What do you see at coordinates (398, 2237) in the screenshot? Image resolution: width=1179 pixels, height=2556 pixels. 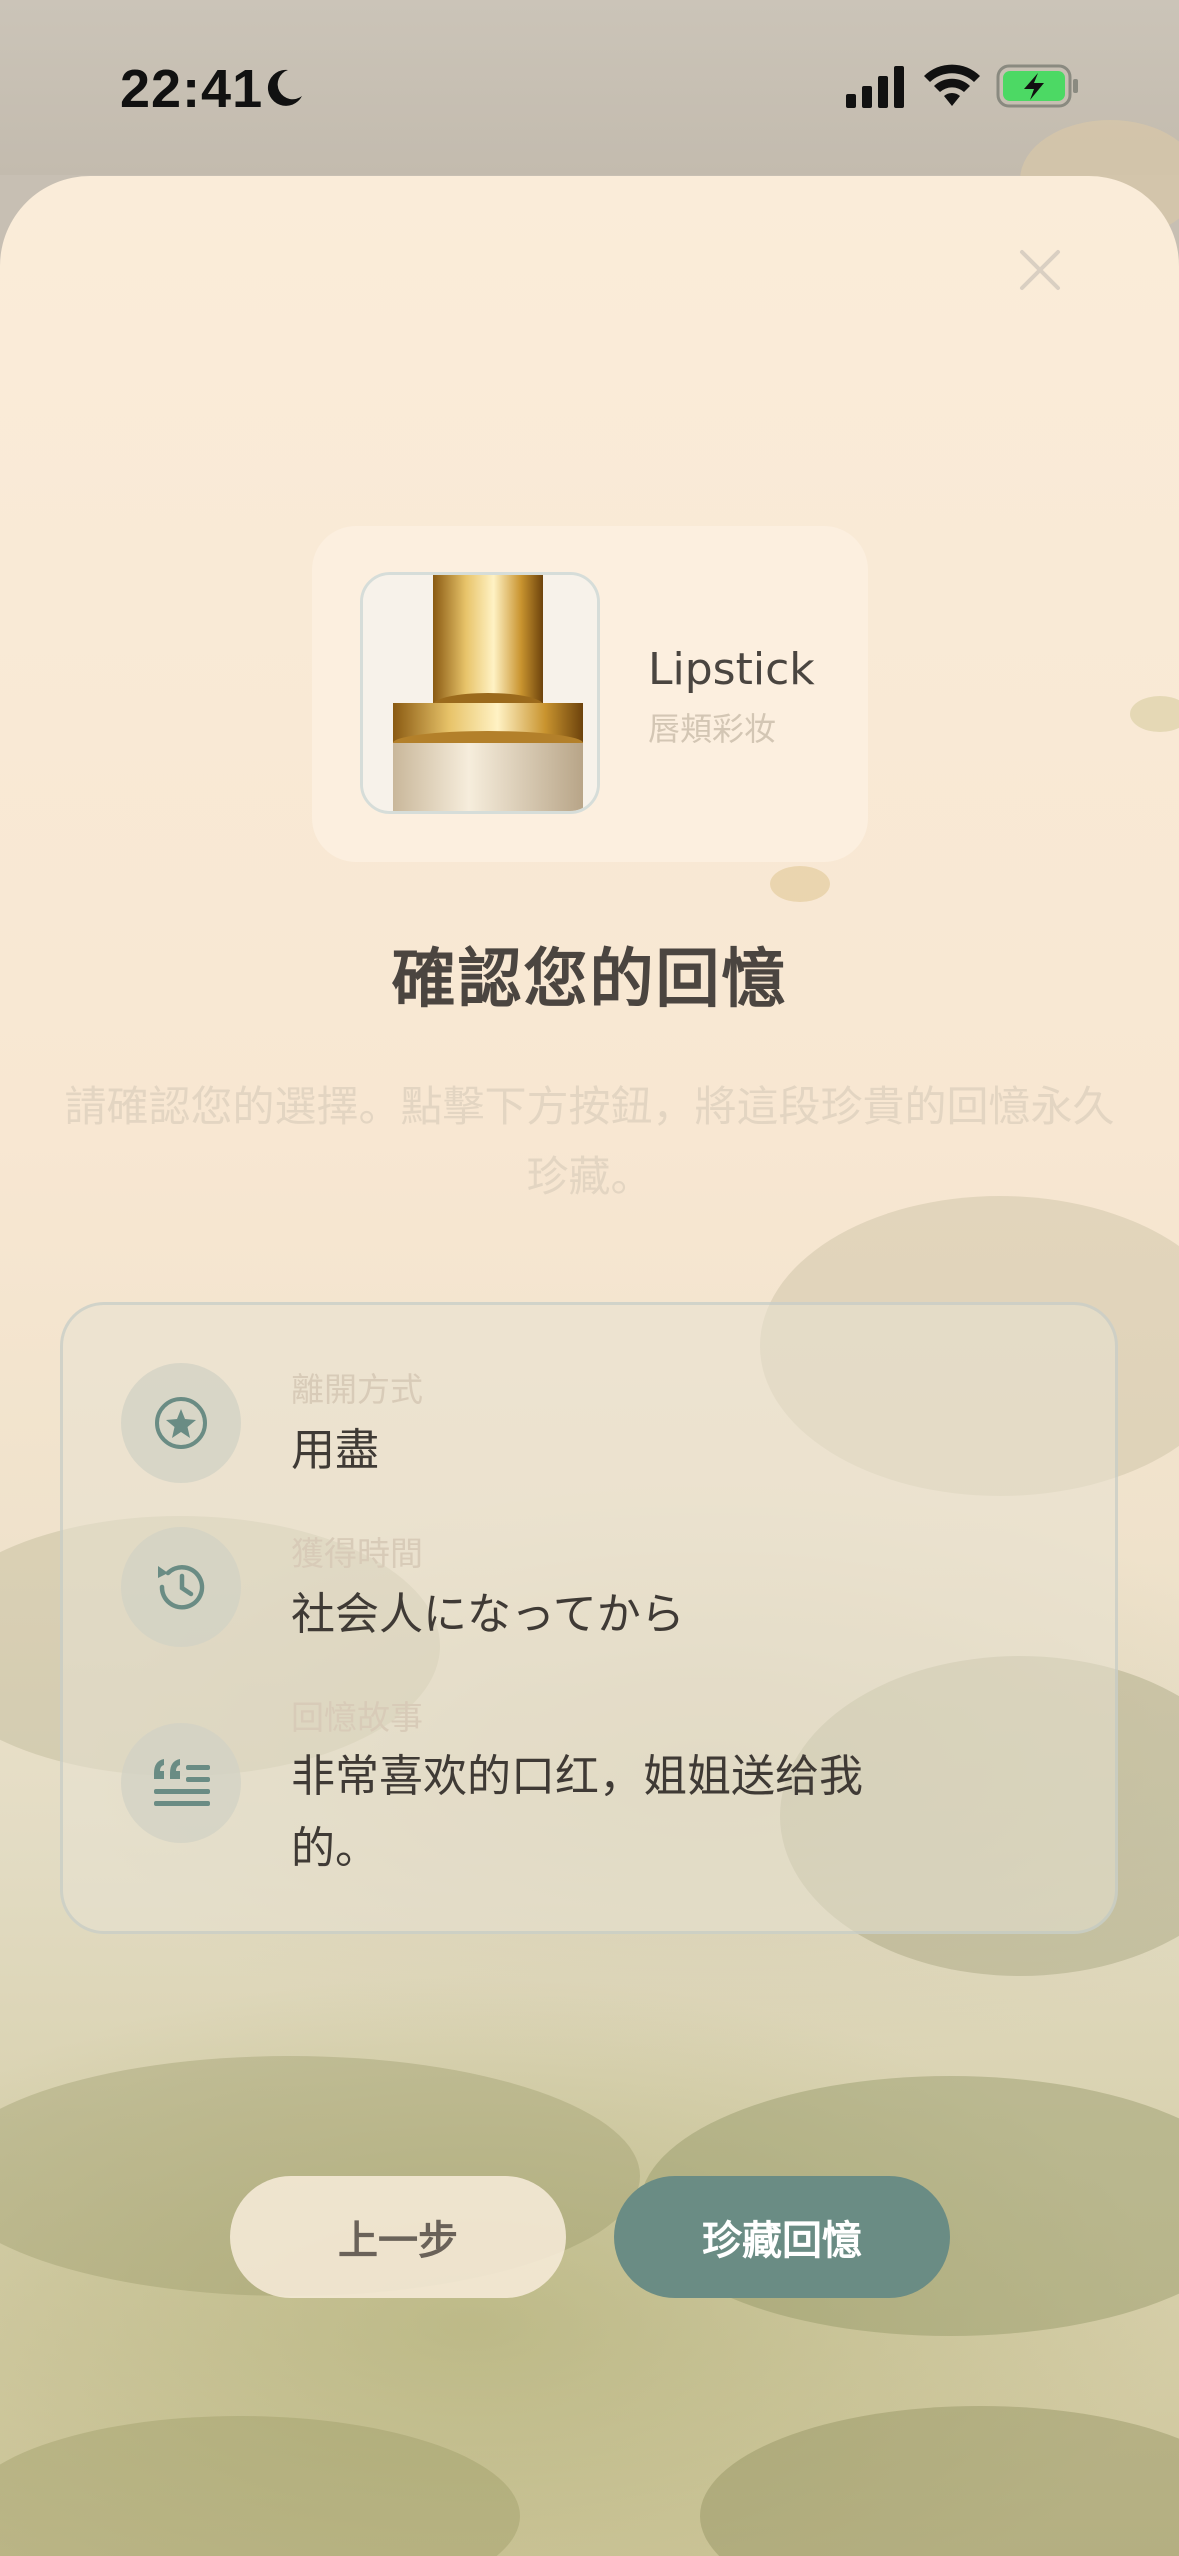 I see `back-button: 上一步` at bounding box center [398, 2237].